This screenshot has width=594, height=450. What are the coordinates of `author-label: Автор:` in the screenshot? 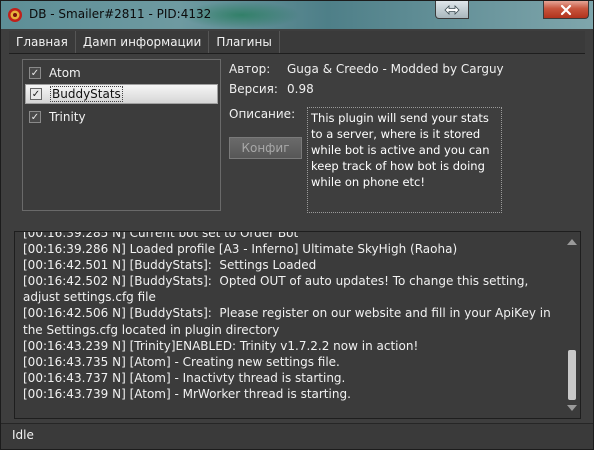 It's located at (250, 69).